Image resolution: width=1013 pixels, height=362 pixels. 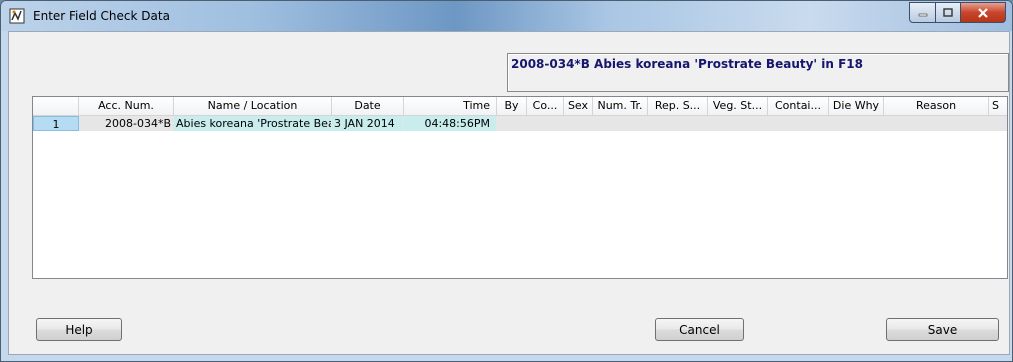 What do you see at coordinates (506, 16) in the screenshot?
I see `title-bar: Enter Field Check Data` at bounding box center [506, 16].